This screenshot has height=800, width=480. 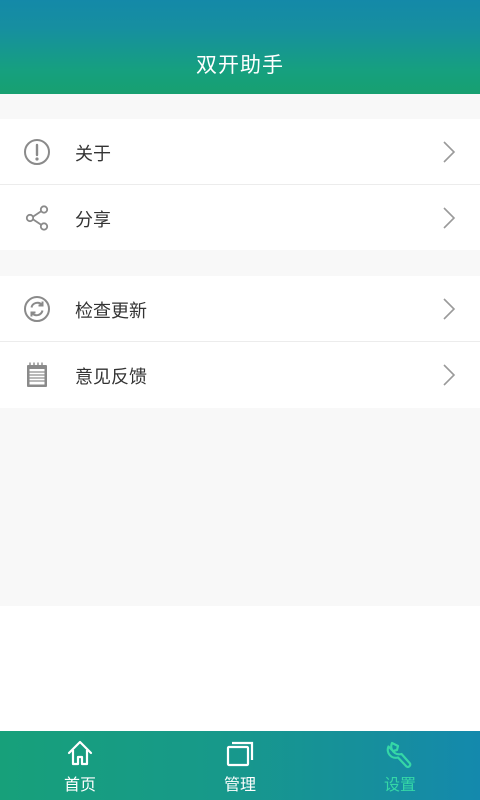 What do you see at coordinates (93, 154) in the screenshot?
I see `menu-item-label: 关于` at bounding box center [93, 154].